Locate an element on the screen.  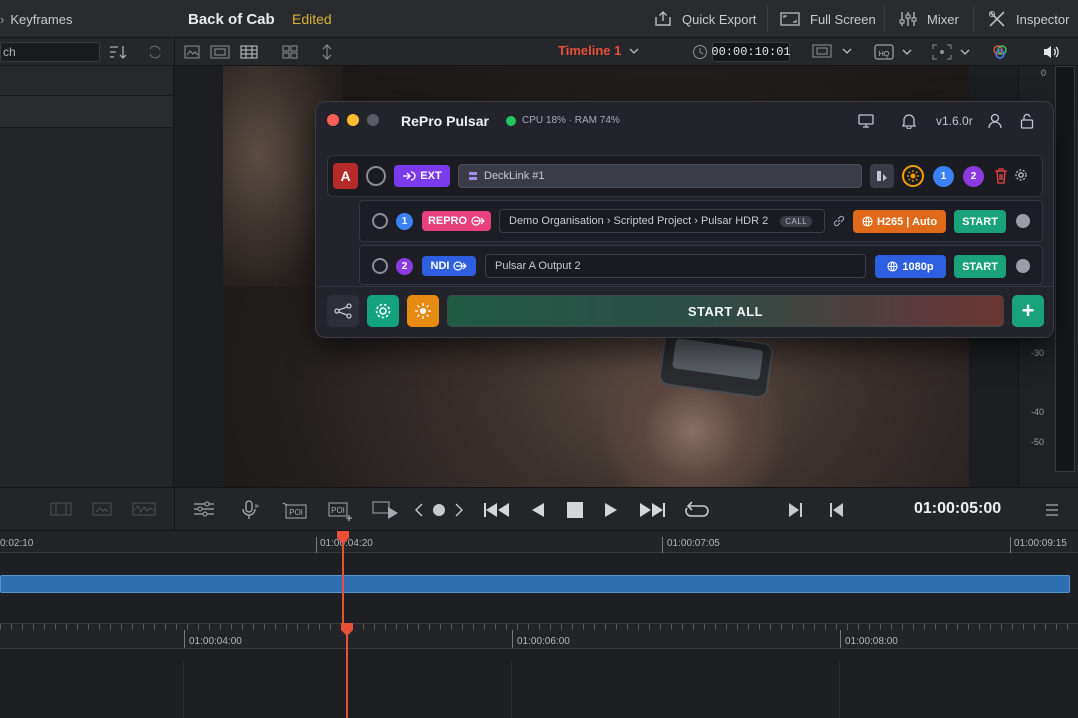
poi-add-icon: POI is located at coordinates (340, 511).